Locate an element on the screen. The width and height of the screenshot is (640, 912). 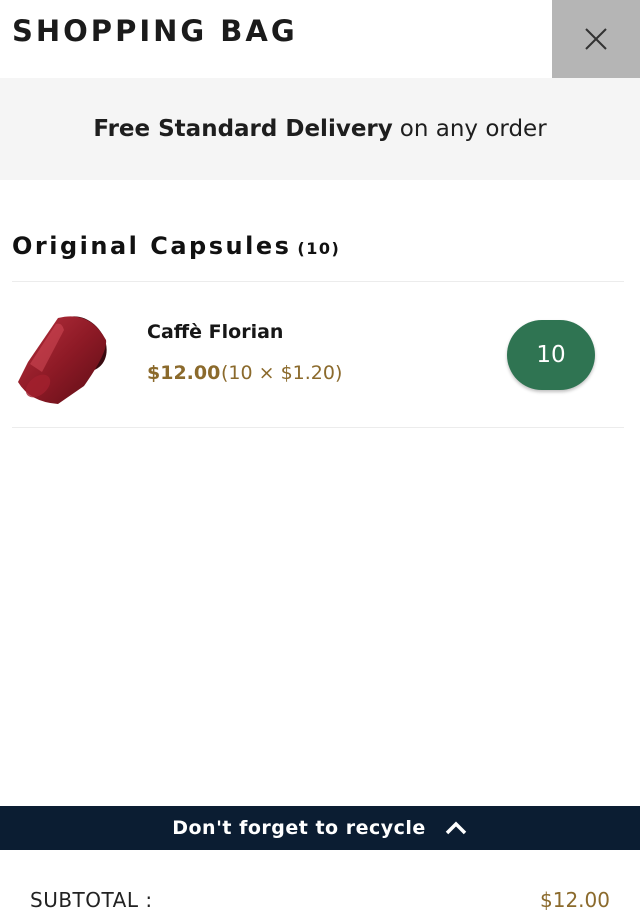
recycle-bar: Don't forget to recycle is located at coordinates (320, 828).